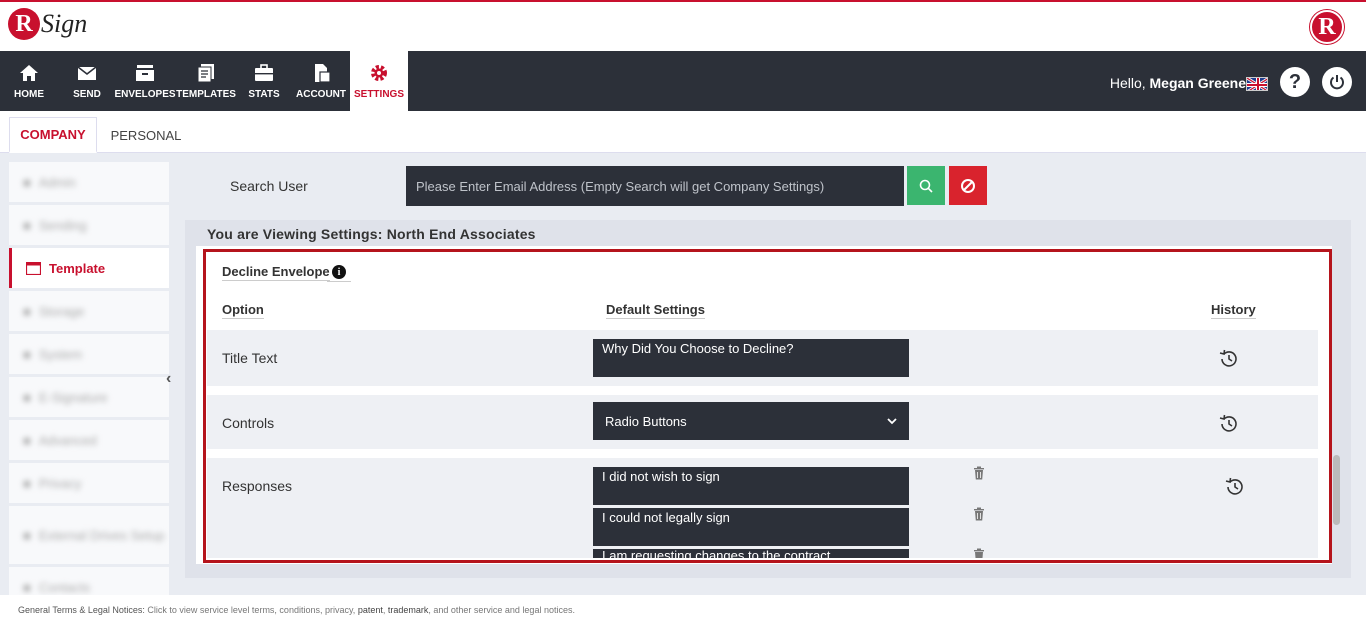 The height and width of the screenshot is (625, 1366). Describe the element at coordinates (321, 94) in the screenshot. I see `nav-account-label: ACCOUNT` at that location.